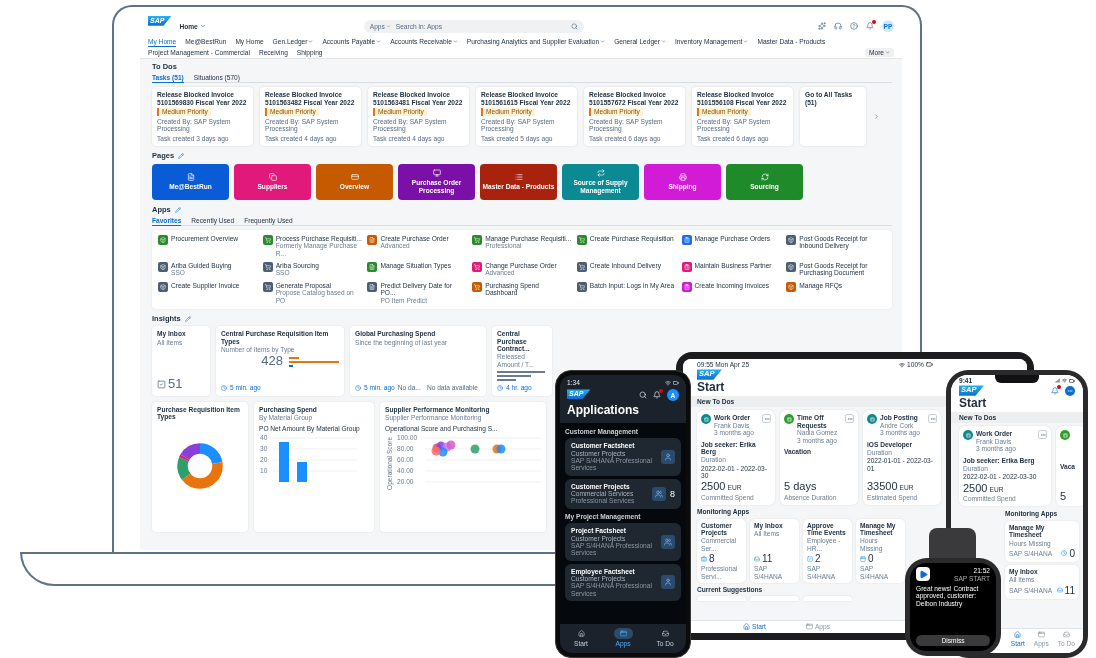 The height and width of the screenshot is (658, 1096). I want to click on count-value: 2, so click(818, 559).